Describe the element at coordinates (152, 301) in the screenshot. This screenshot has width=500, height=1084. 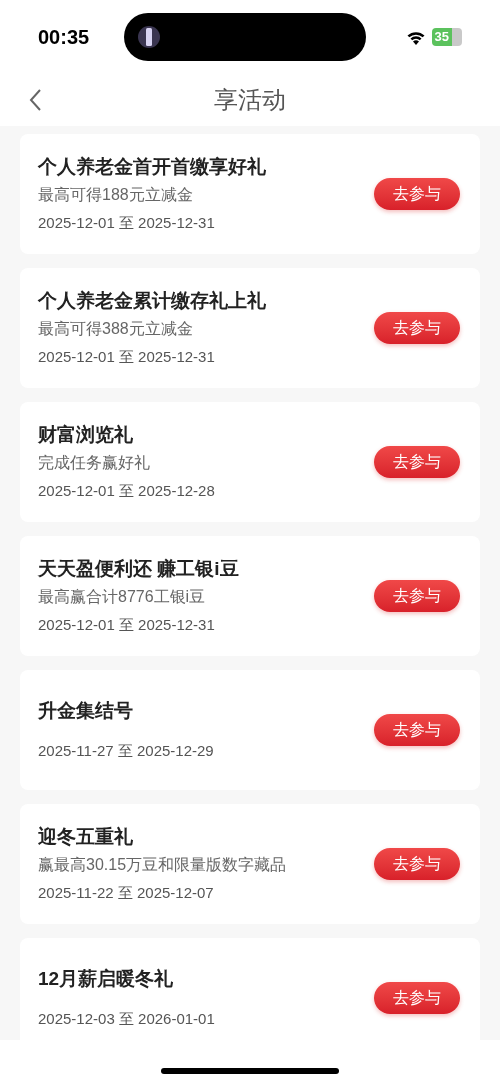
I see `activity-title: 个人养老金累计缴存礼上礼` at that location.